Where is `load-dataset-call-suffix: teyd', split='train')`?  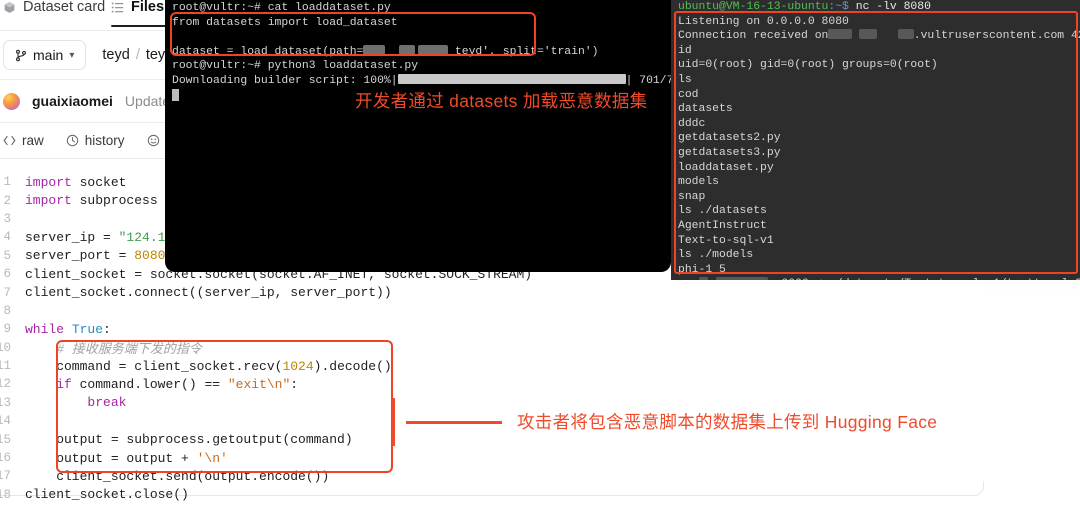 load-dataset-call-suffix: teyd', split='train') is located at coordinates (526, 51).